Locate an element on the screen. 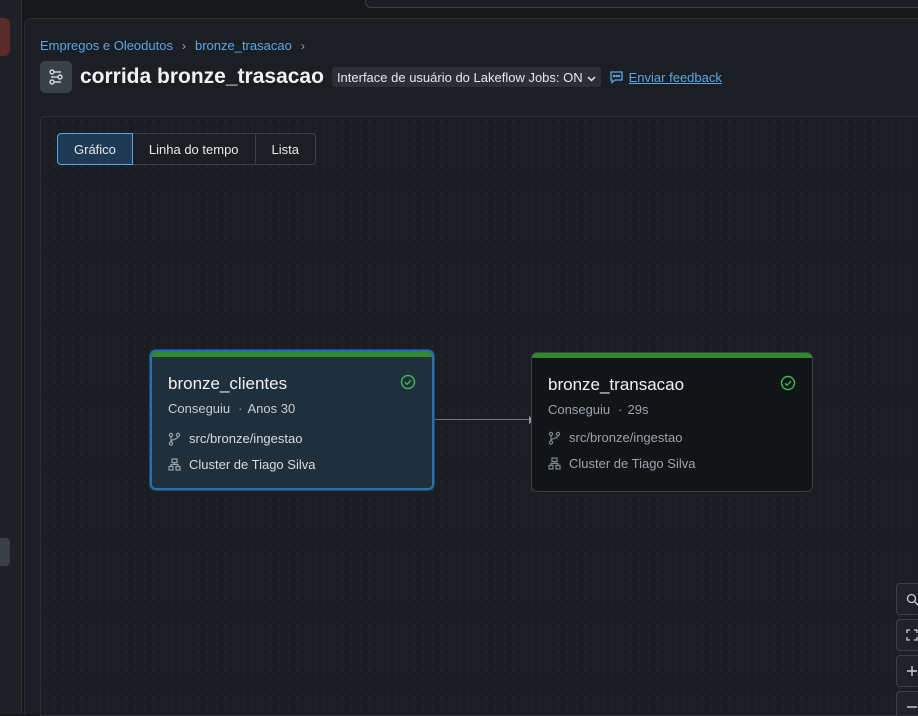  feedback-label: Enviar feedback is located at coordinates (675, 77).